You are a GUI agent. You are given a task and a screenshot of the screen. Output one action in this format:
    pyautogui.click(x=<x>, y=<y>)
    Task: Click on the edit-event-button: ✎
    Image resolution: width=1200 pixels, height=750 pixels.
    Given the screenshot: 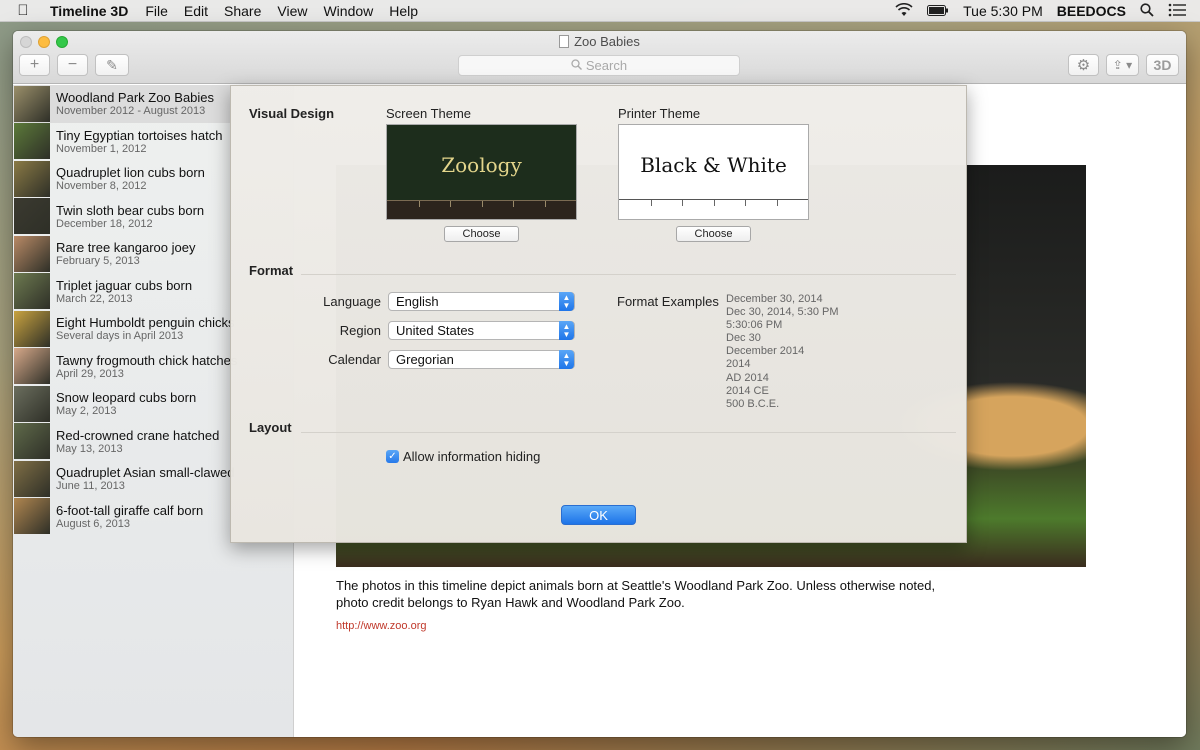 What is the action you would take?
    pyautogui.click(x=112, y=65)
    